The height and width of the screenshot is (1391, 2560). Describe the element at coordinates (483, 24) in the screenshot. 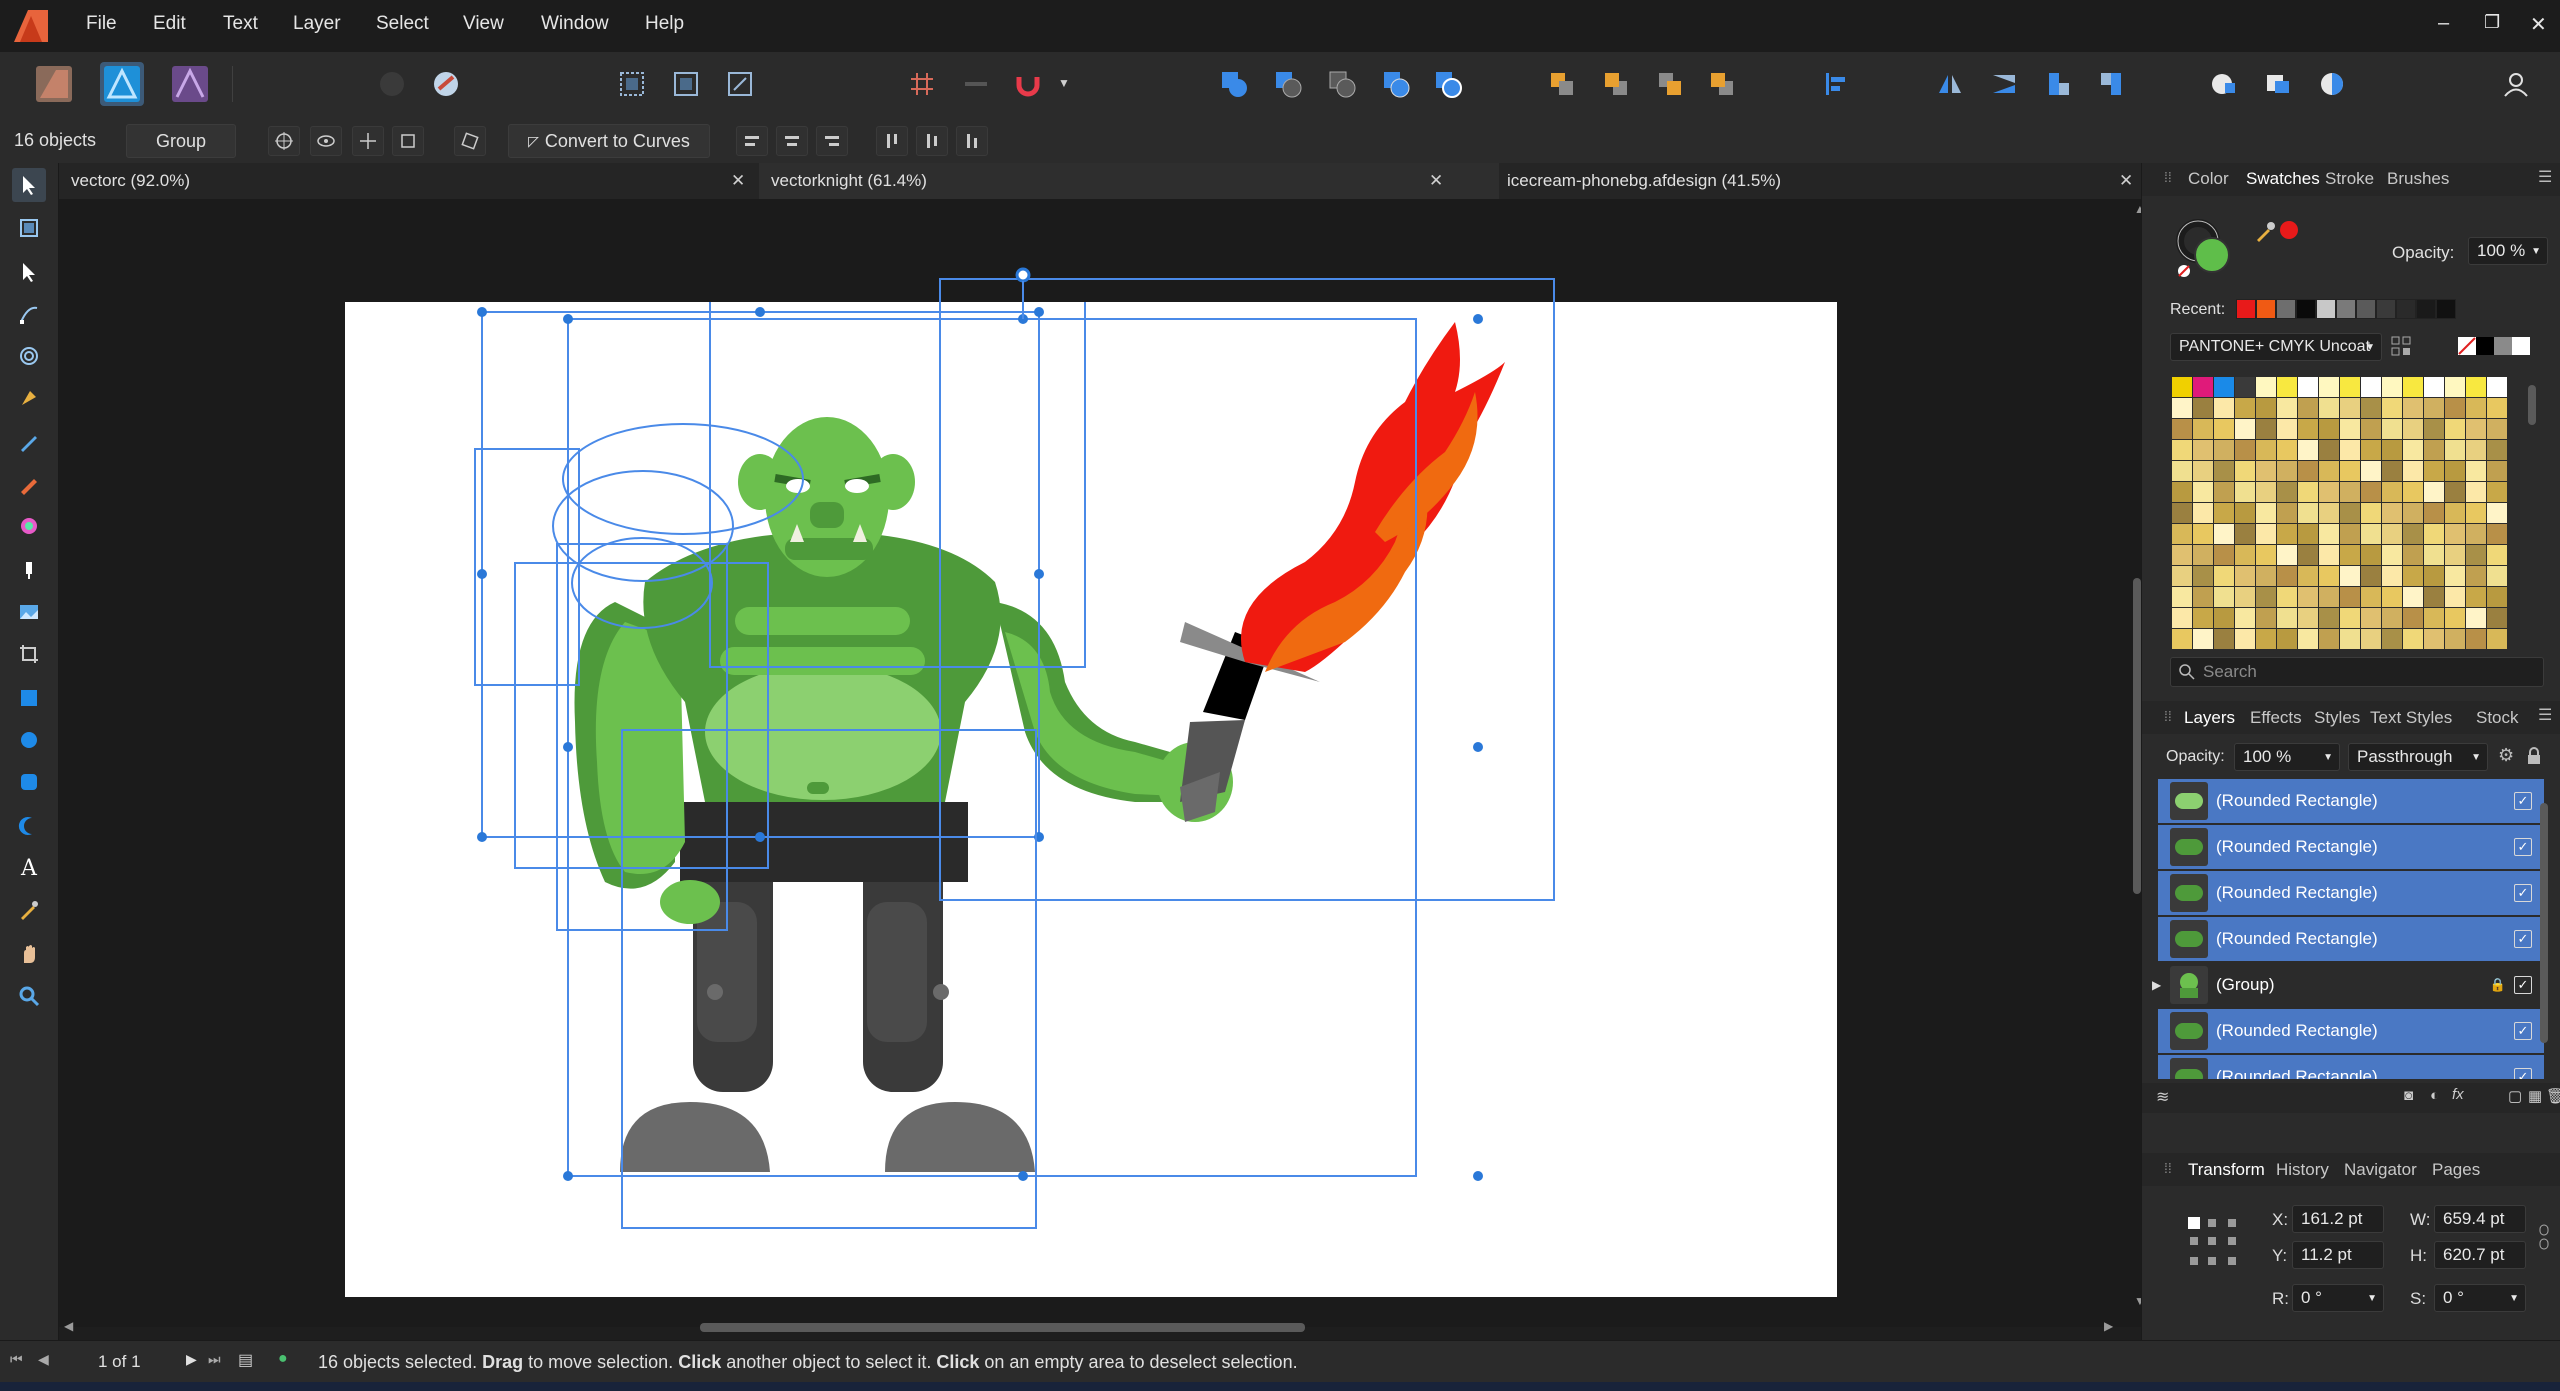

I see `menu-view: View` at that location.